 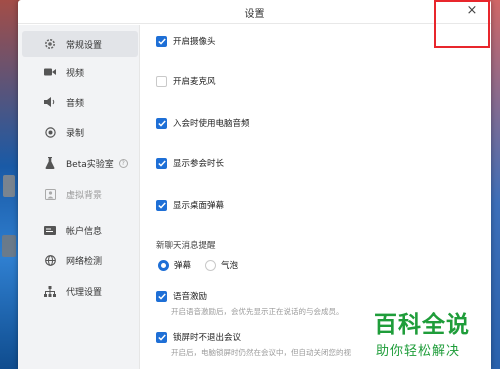 I want to click on title-bar: 设置 ×, so click(x=254, y=12).